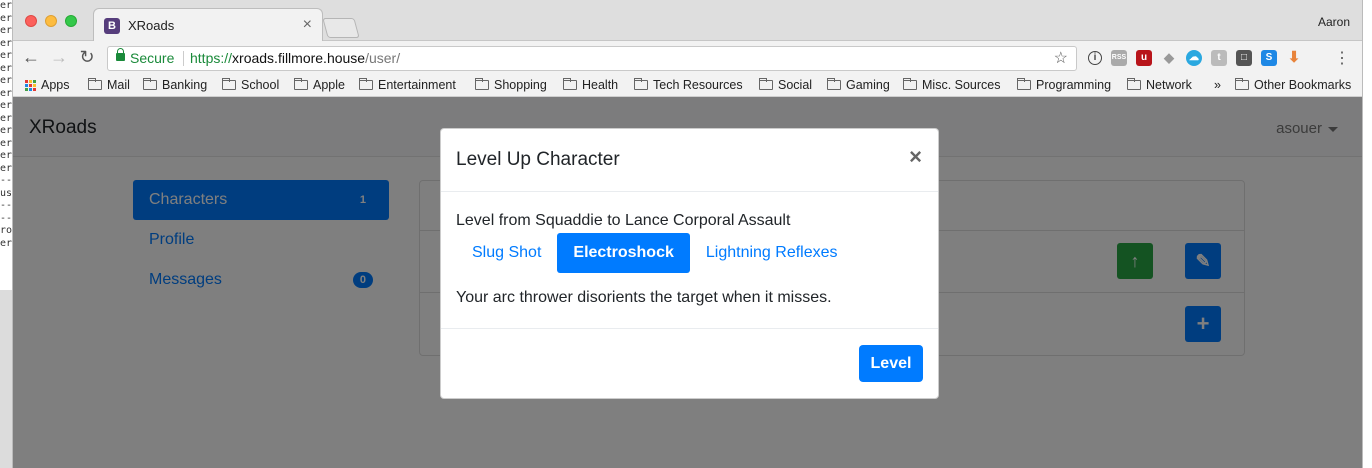  I want to click on new-tab-button, so click(341, 28).